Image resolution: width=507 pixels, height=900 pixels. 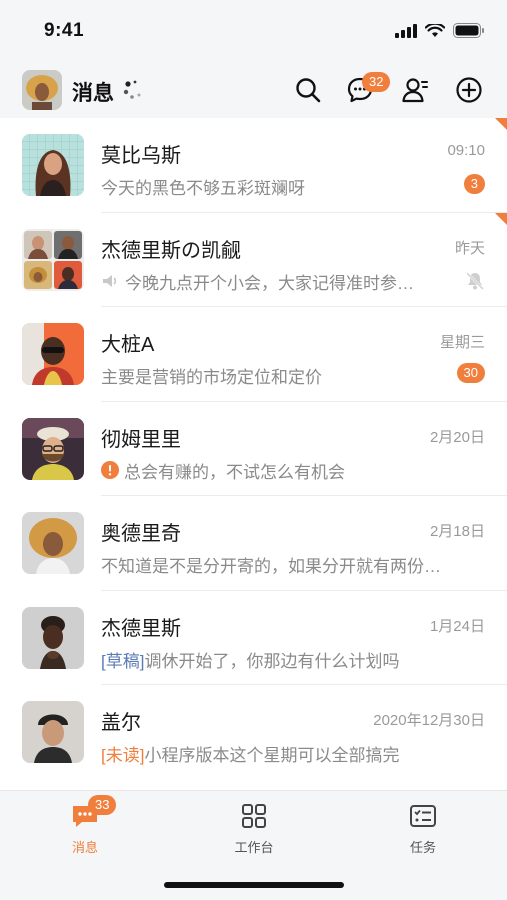 I want to click on draft-tag: [草稿], so click(x=123, y=661).